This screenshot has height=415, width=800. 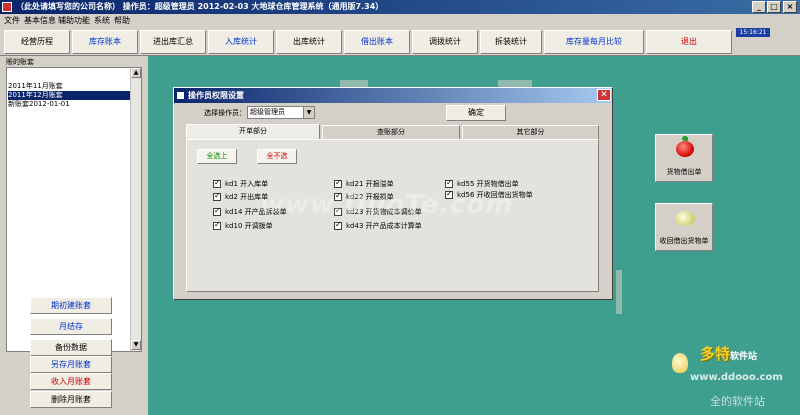 What do you see at coordinates (680, 363) in the screenshot?
I see `lightbulb-logo-icon` at bounding box center [680, 363].